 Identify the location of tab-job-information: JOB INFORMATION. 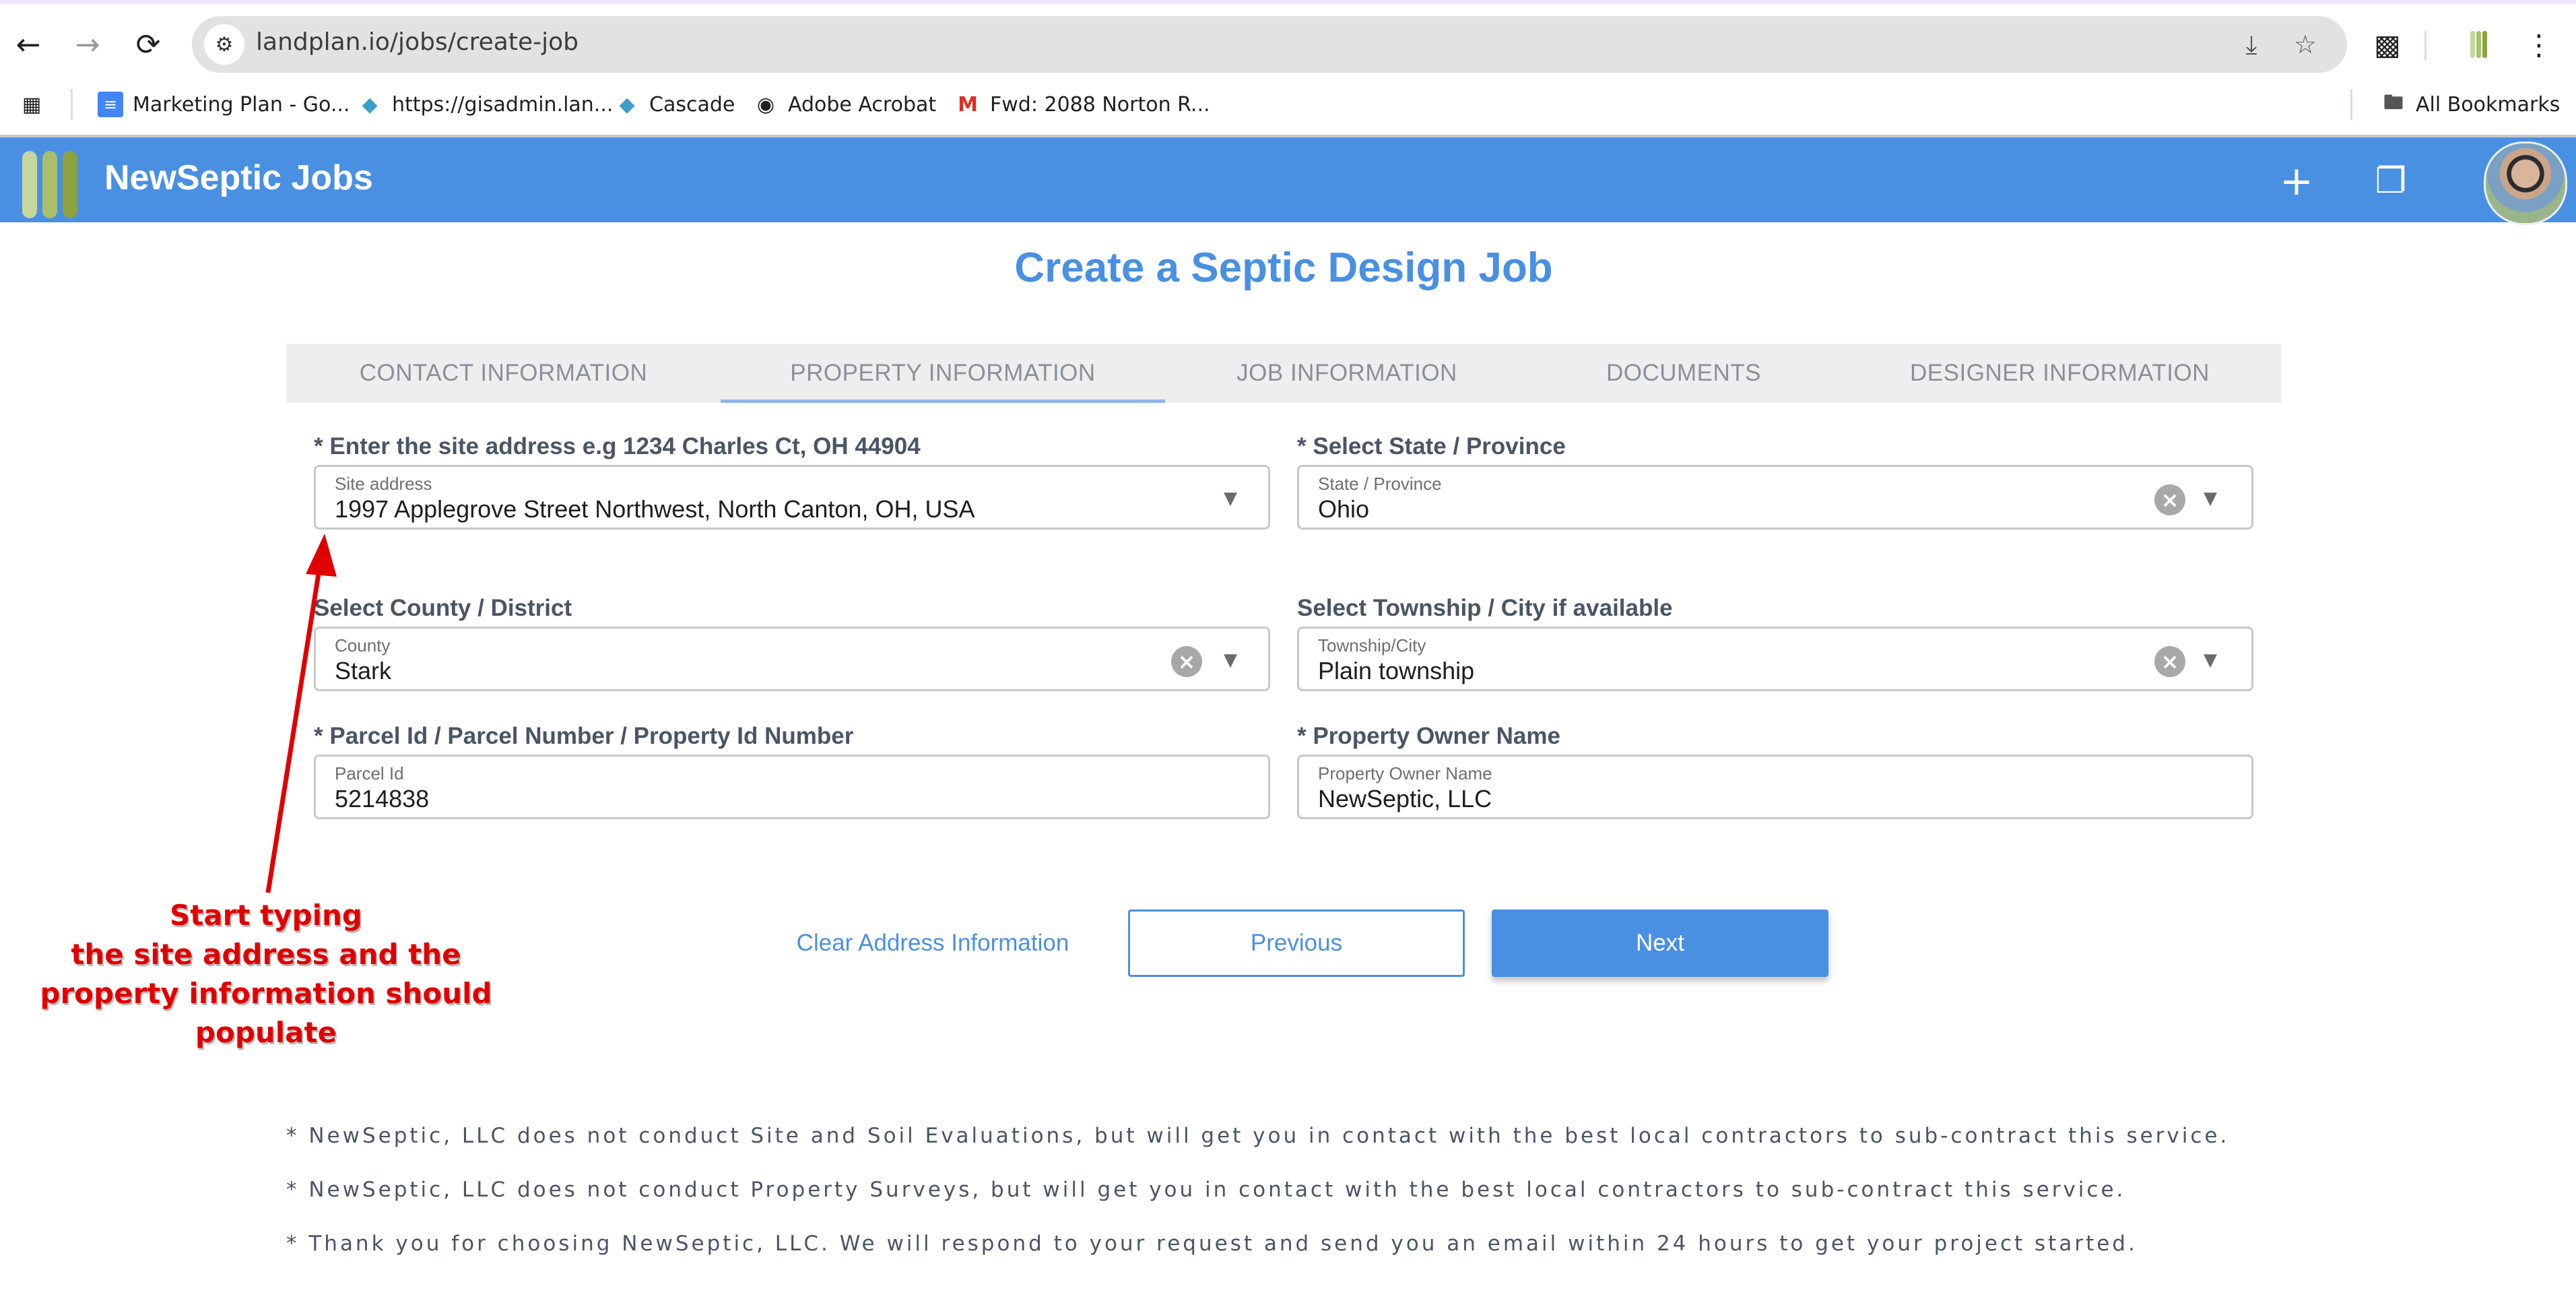
(1347, 373).